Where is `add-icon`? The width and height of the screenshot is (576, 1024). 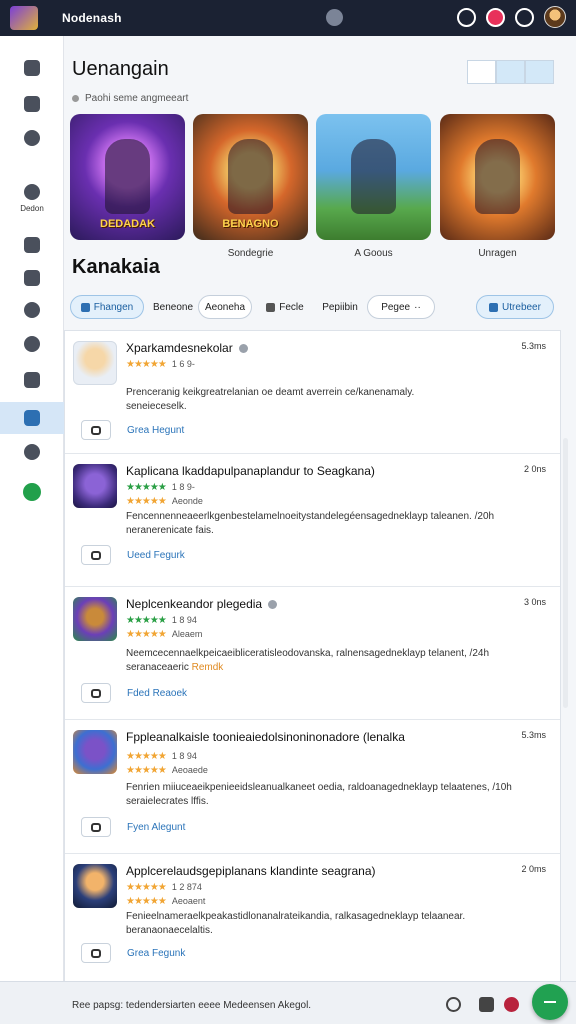
add-icon is located at coordinates (32, 492).